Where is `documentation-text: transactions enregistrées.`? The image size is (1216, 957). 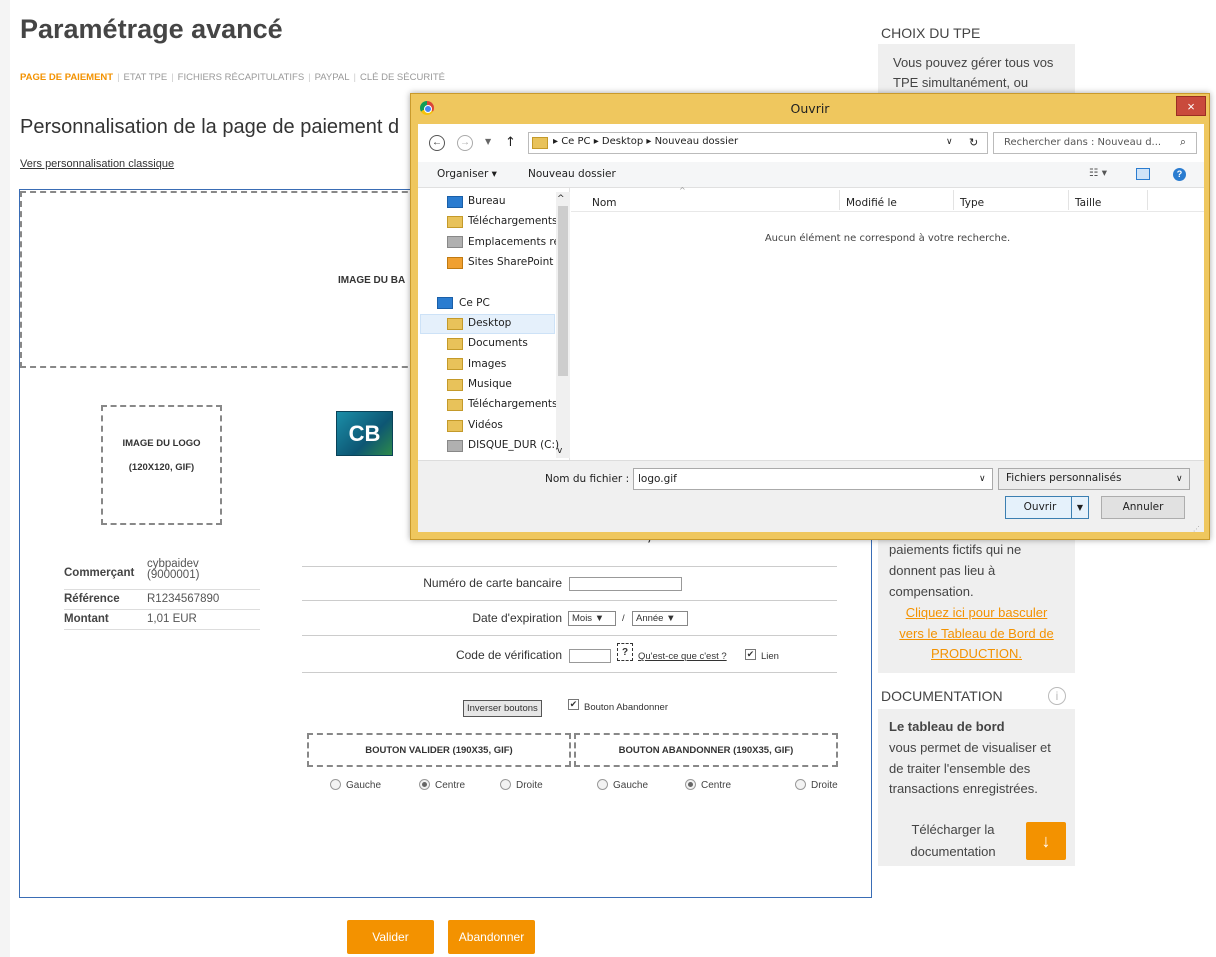
documentation-text: transactions enregistrées. is located at coordinates (963, 788).